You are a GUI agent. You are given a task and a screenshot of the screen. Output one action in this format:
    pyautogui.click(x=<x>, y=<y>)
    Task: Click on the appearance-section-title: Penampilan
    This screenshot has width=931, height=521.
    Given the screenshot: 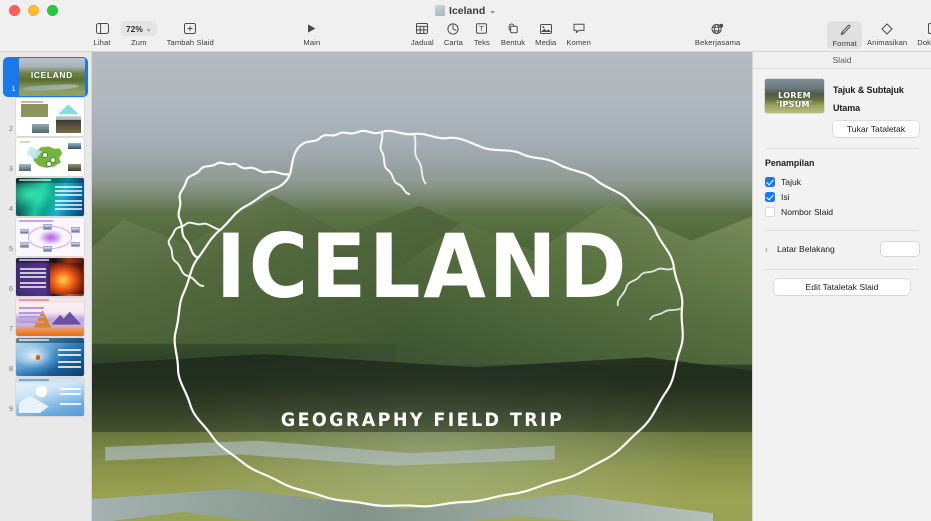 What is the action you would take?
    pyautogui.click(x=790, y=163)
    